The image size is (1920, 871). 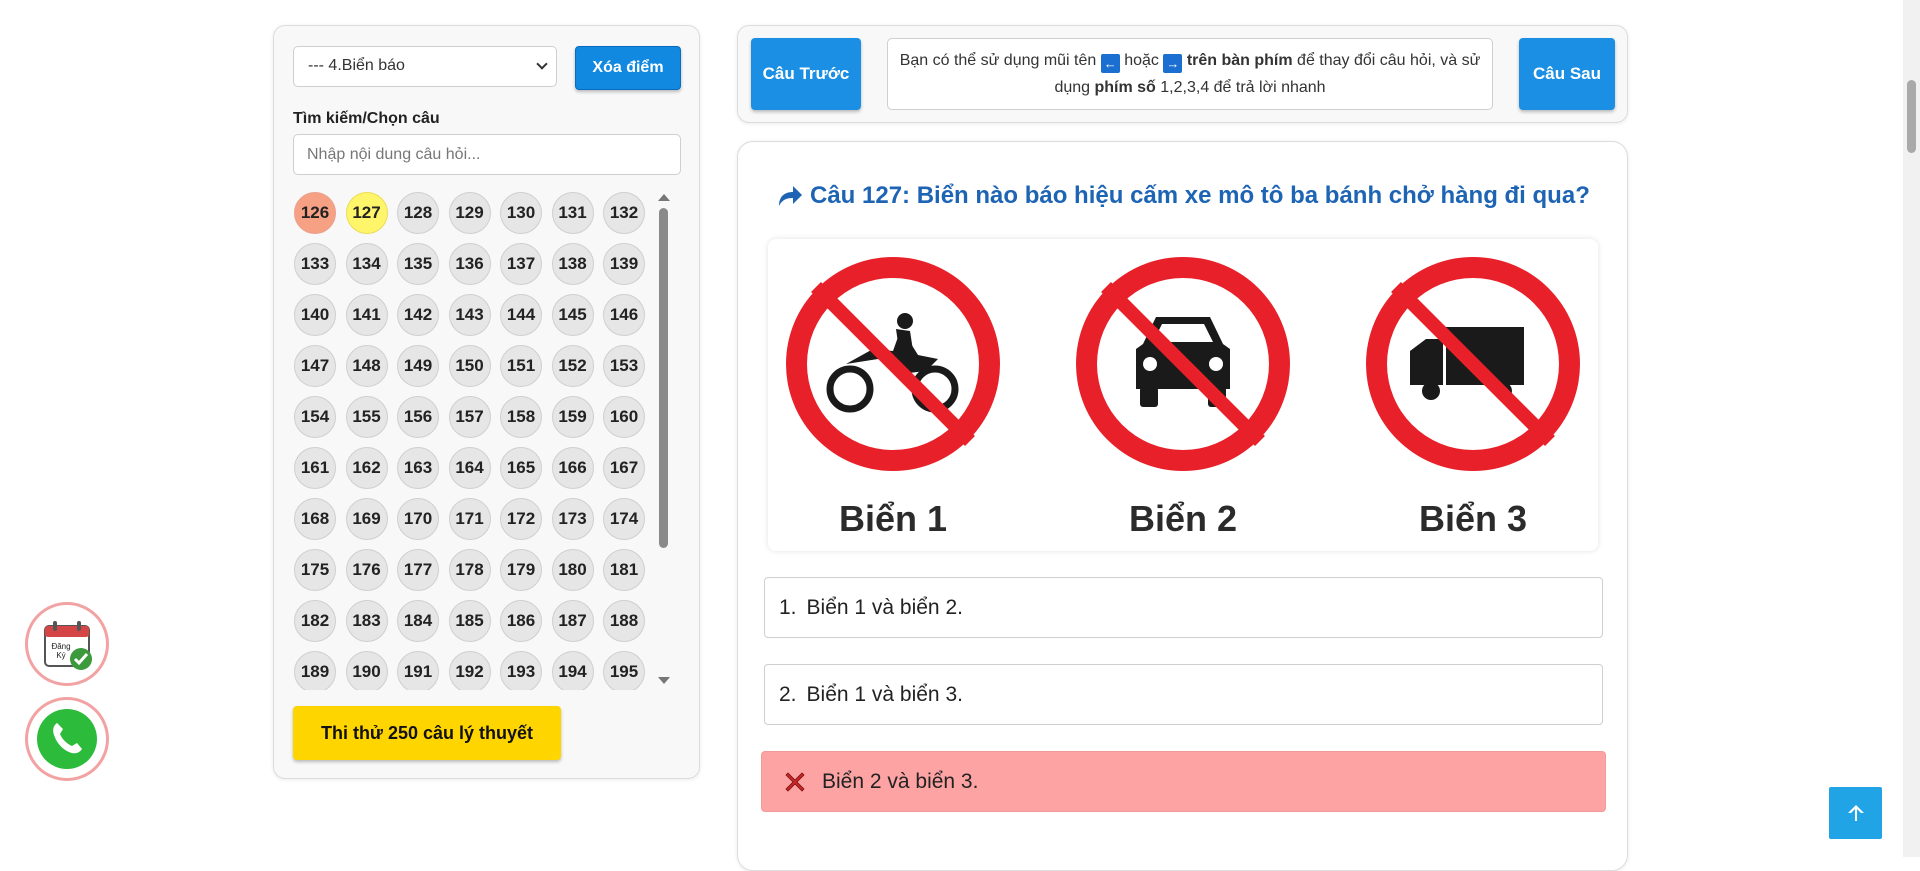 I want to click on question-number-button: 190, so click(x=366, y=670).